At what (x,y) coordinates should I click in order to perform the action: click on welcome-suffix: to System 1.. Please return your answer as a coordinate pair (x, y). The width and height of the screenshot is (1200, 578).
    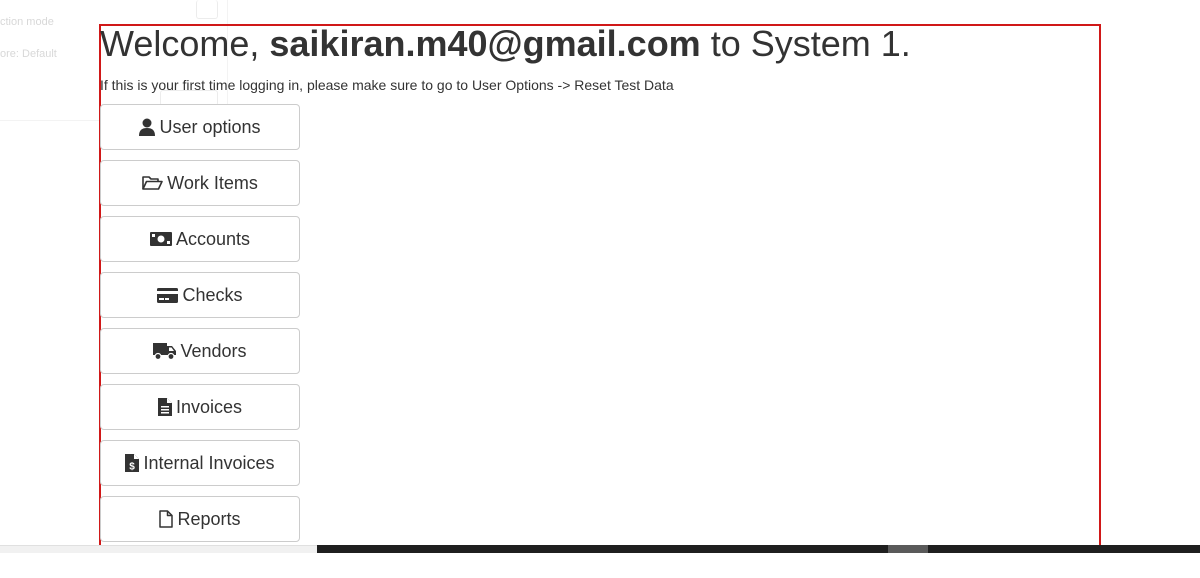
    Looking at the image, I should click on (805, 43).